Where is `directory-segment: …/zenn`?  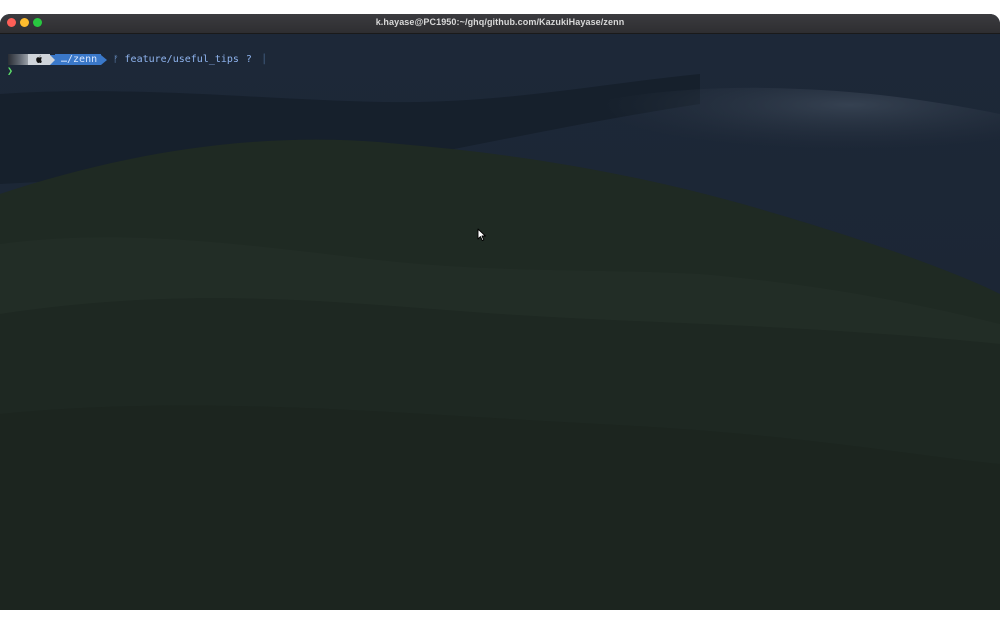 directory-segment: …/zenn is located at coordinates (78, 59).